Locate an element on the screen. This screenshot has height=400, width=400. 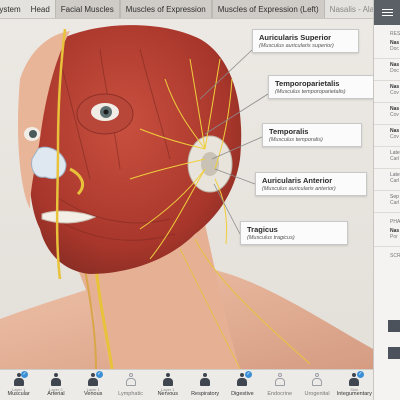
breadcrumb-system: System is located at coordinates (13, 9).